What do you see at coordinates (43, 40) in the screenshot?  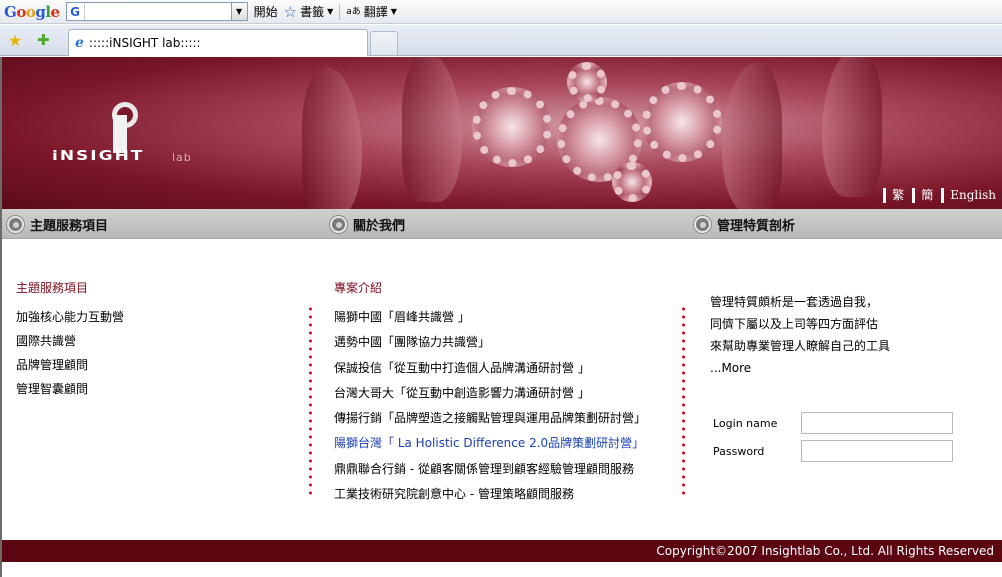 I see `add-favorite-icon: ✚` at bounding box center [43, 40].